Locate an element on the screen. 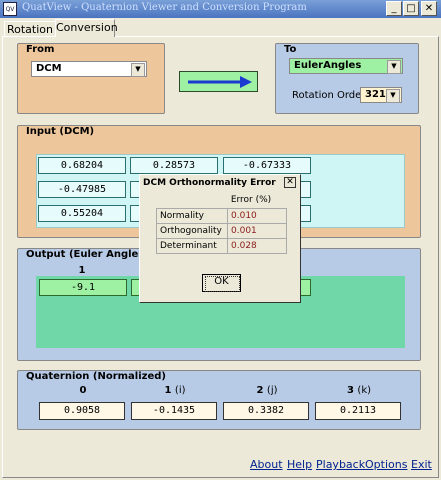 The width and height of the screenshot is (441, 480). quaternion-header-1-sub: (i) is located at coordinates (180, 390).